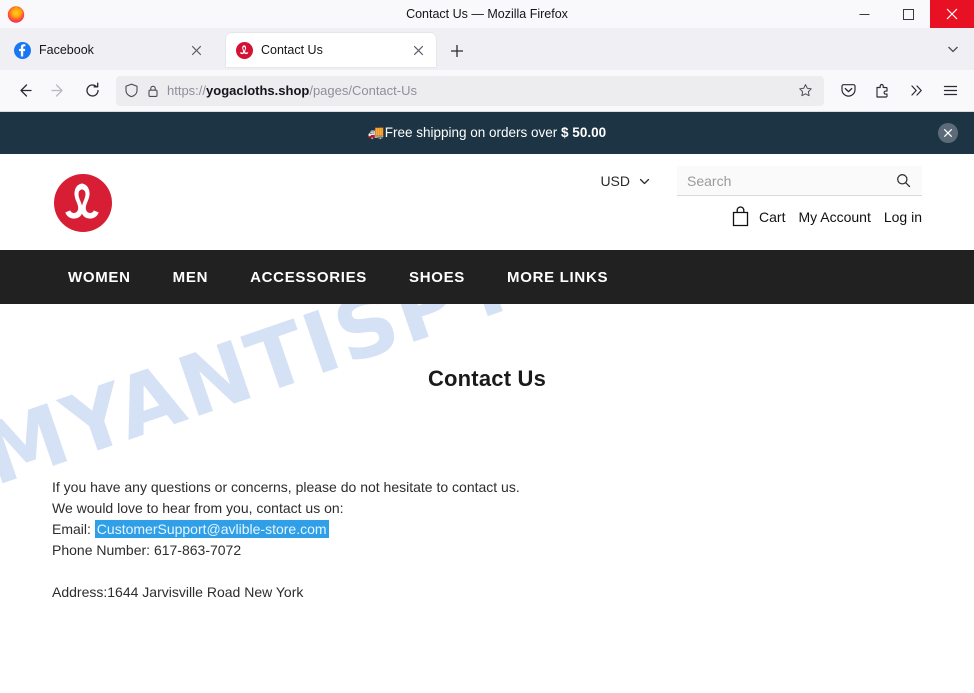 This screenshot has width=974, height=693. I want to click on window-titlebar: Contact Us — Mozilla Firefox, so click(487, 14).